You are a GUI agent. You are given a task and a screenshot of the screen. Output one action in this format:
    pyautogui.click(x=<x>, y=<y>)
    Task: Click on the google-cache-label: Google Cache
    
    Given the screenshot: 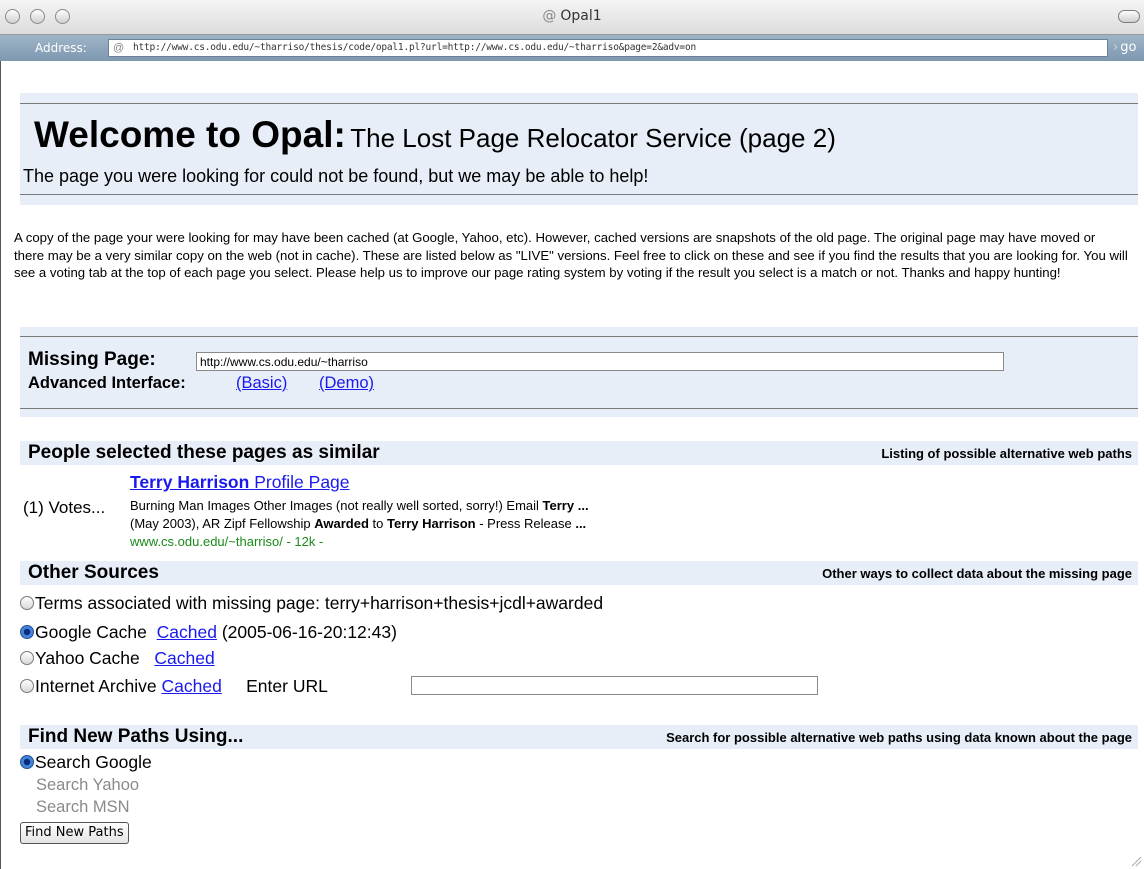 What is the action you would take?
    pyautogui.click(x=91, y=632)
    